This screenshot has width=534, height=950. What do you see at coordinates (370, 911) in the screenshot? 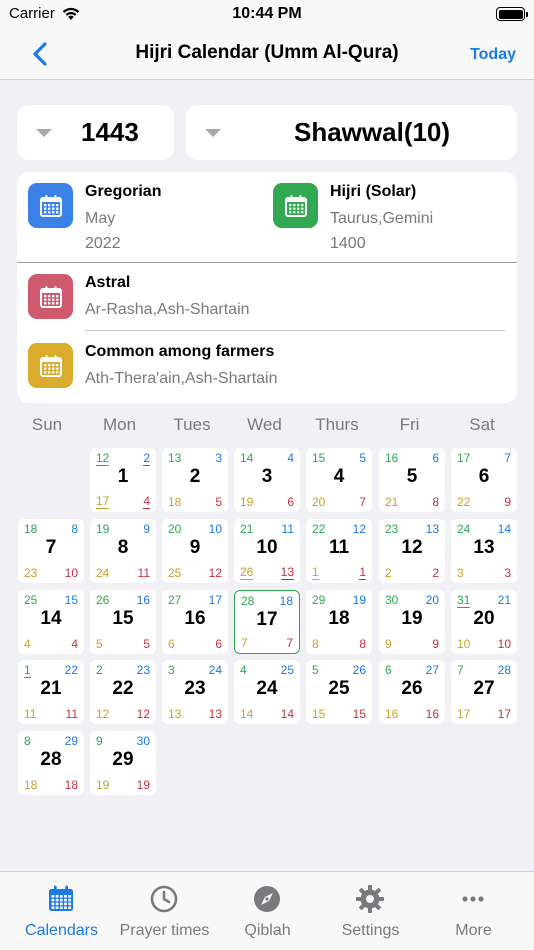
I see `tab-settings: Settings` at bounding box center [370, 911].